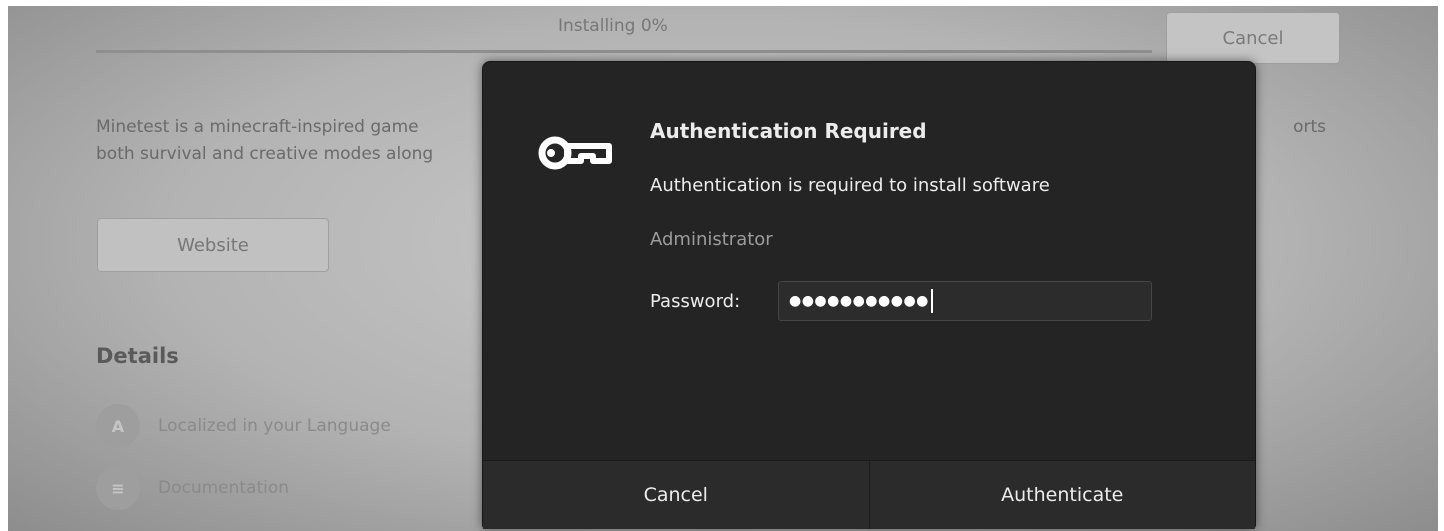 This screenshot has width=1444, height=531. What do you see at coordinates (965, 301) in the screenshot?
I see `password-field: ●●●●●●●●●●●` at bounding box center [965, 301].